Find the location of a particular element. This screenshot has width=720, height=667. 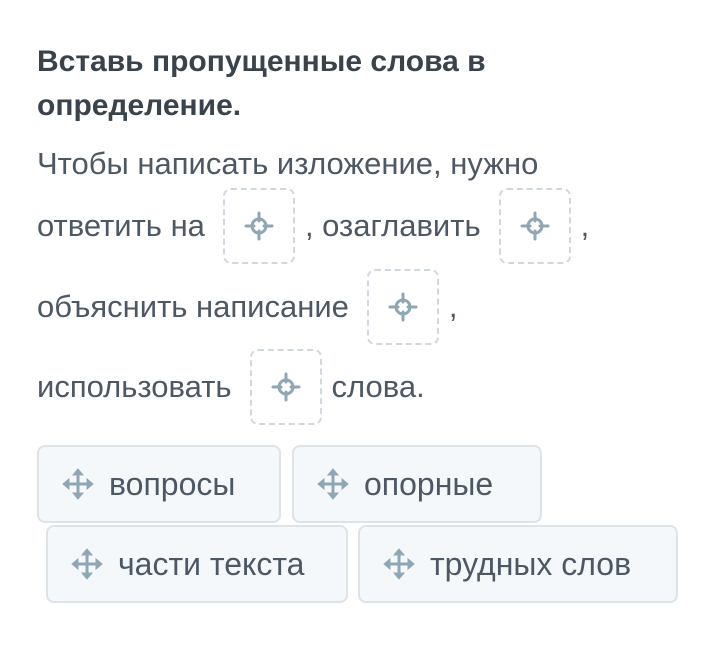

option-chip-trudnyh-slov: трудных слов is located at coordinates (518, 564).